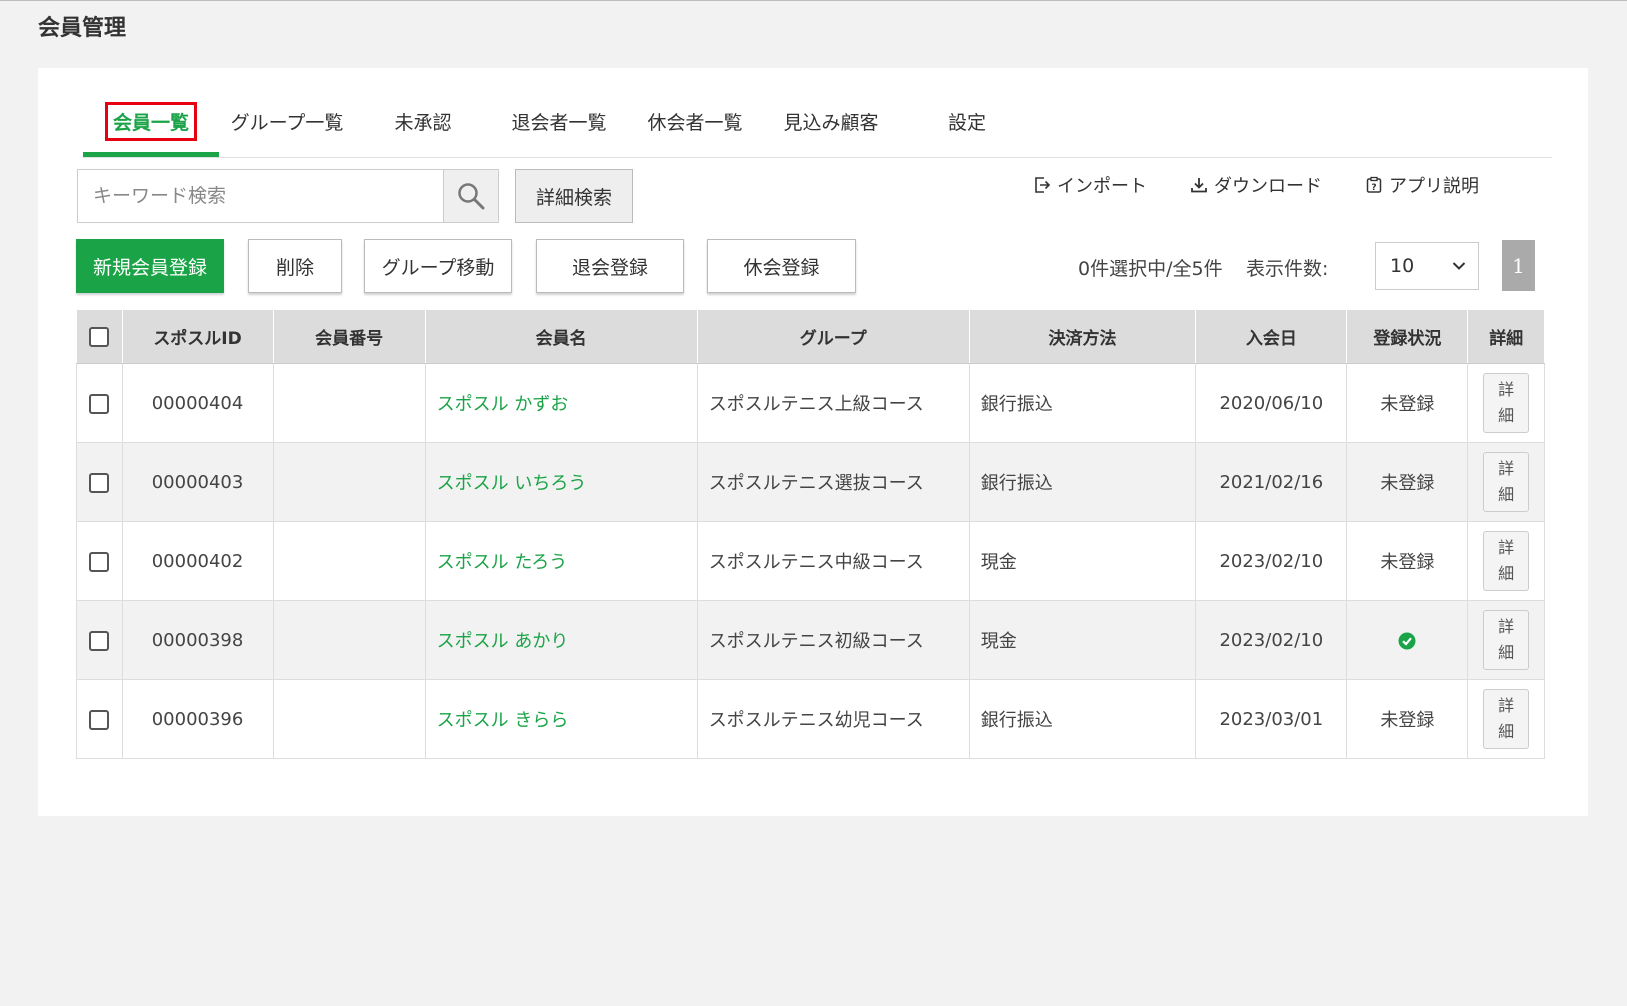 The width and height of the screenshot is (1627, 1006). What do you see at coordinates (1150, 269) in the screenshot?
I see `selection-count: 0件選択中/全5件` at bounding box center [1150, 269].